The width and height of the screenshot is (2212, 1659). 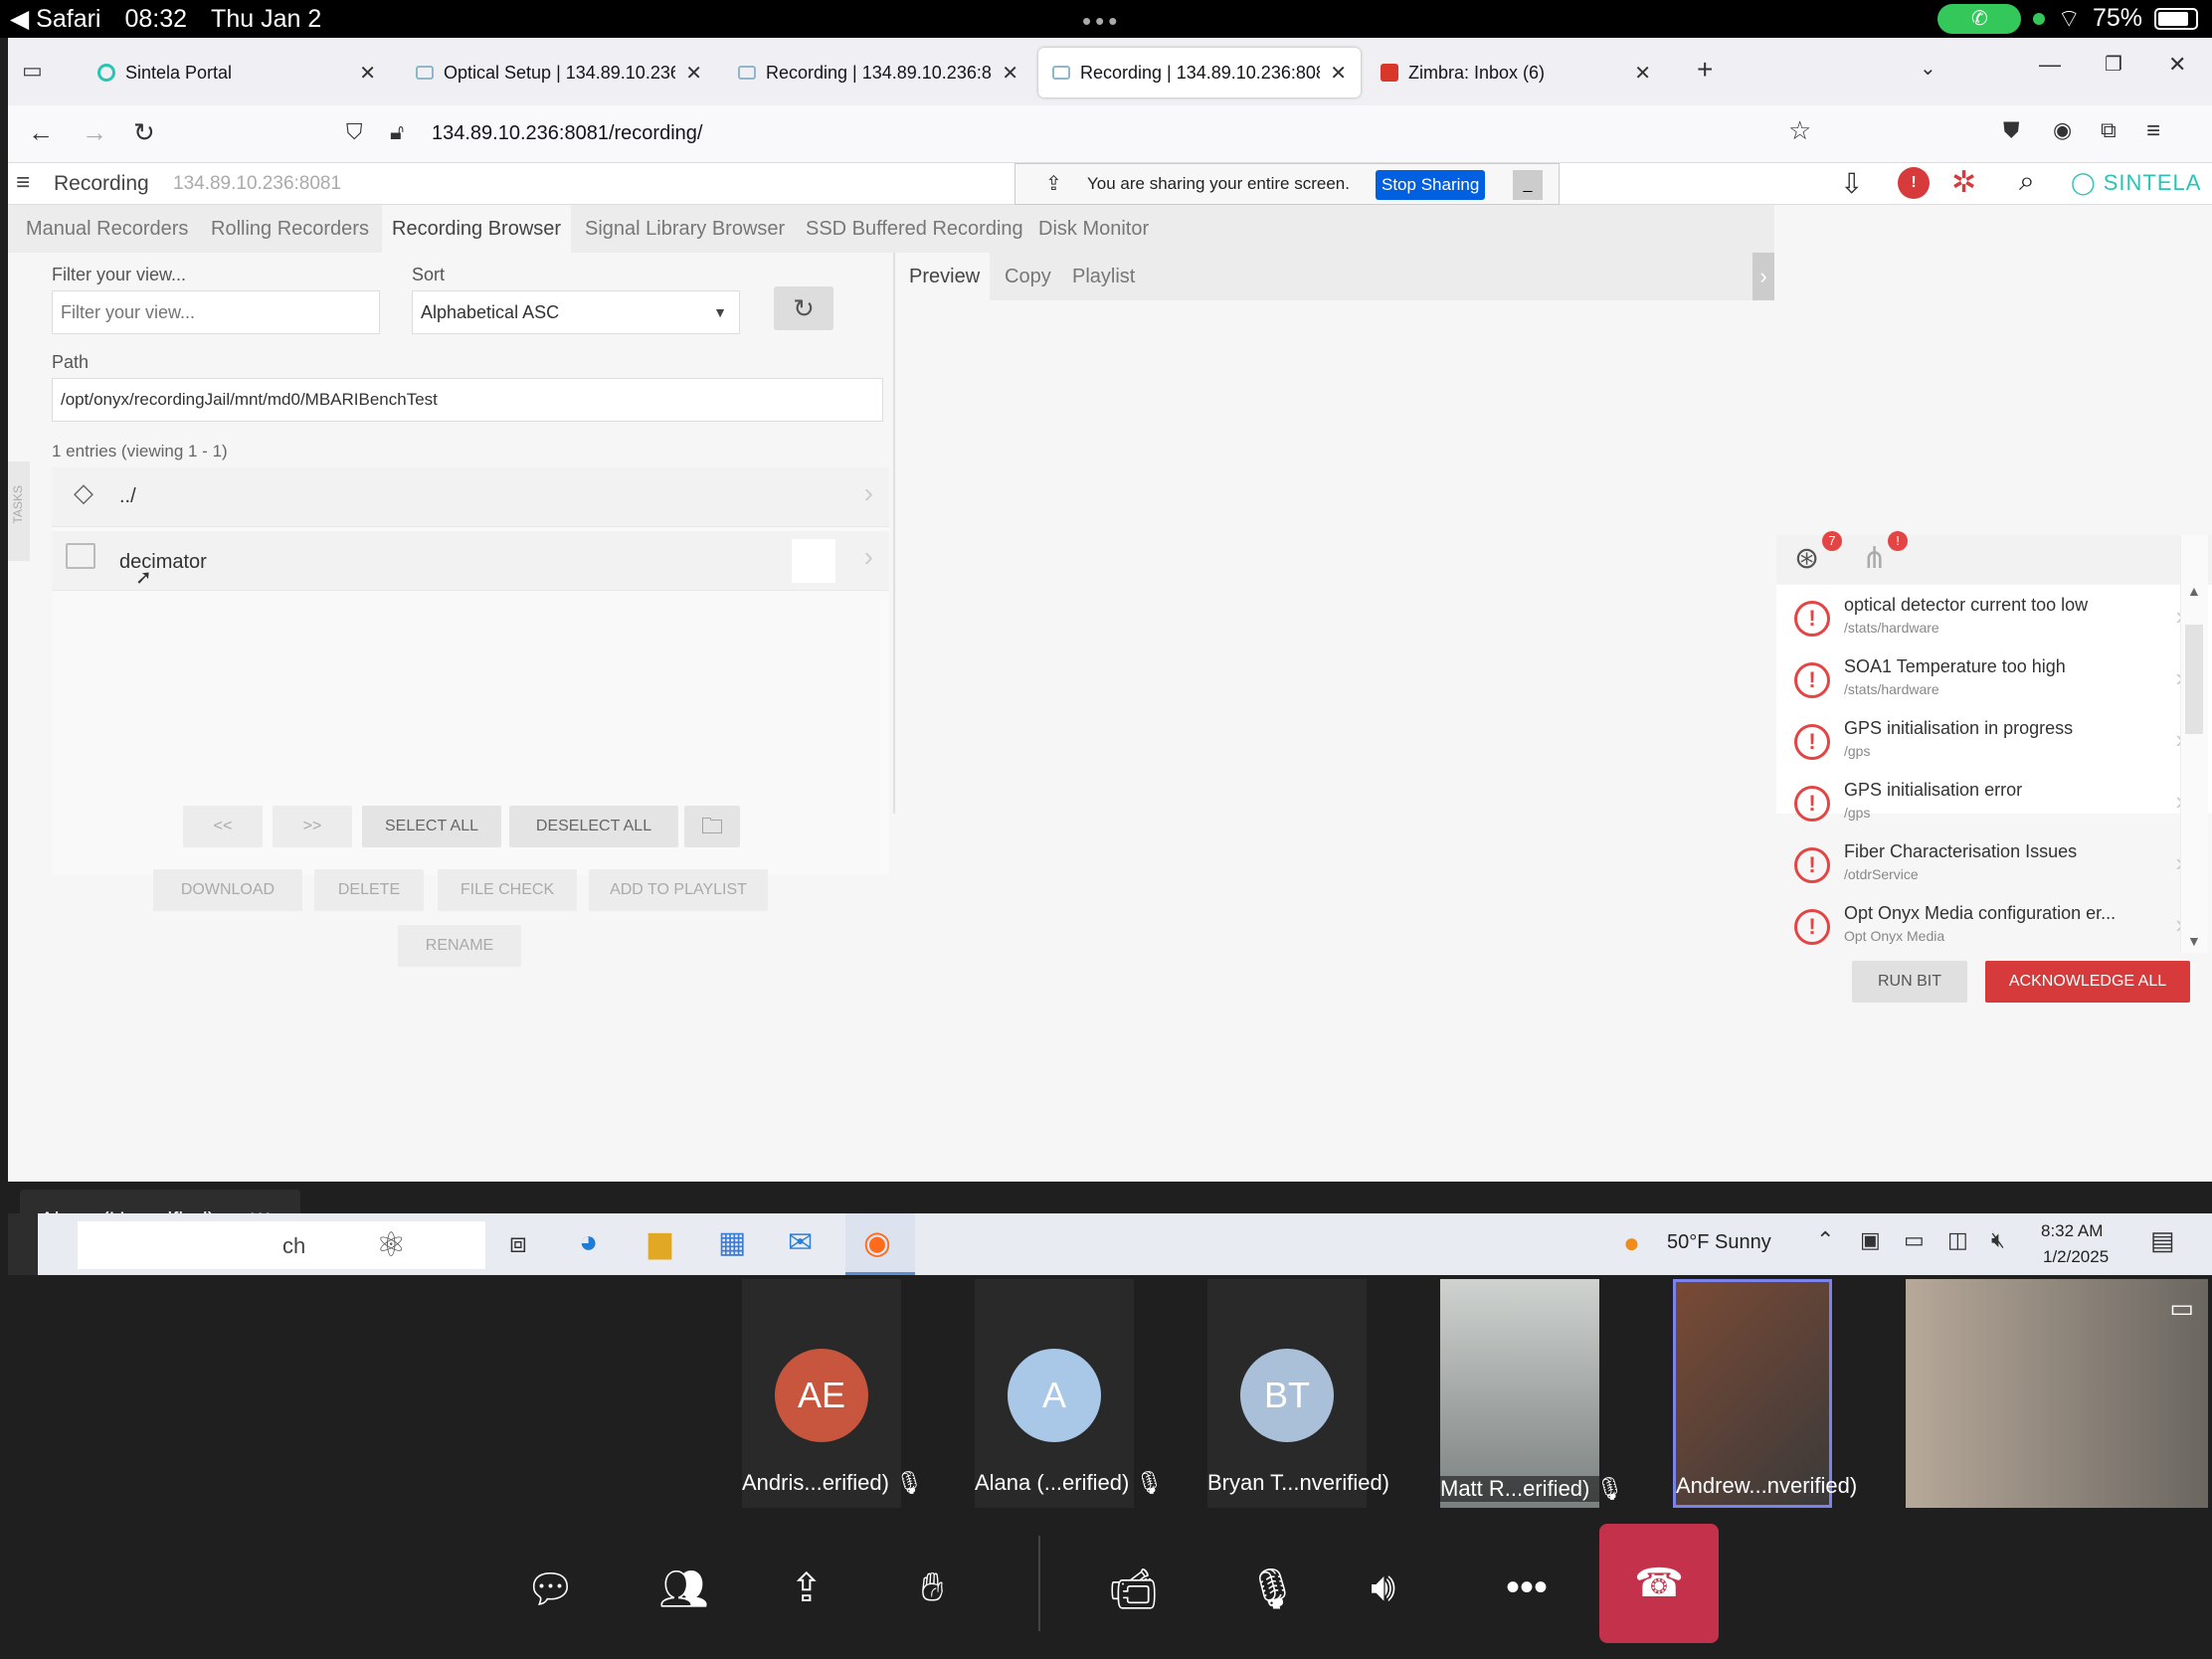 What do you see at coordinates (2011, 130) in the screenshot?
I see `pocket-icon: ⛊` at bounding box center [2011, 130].